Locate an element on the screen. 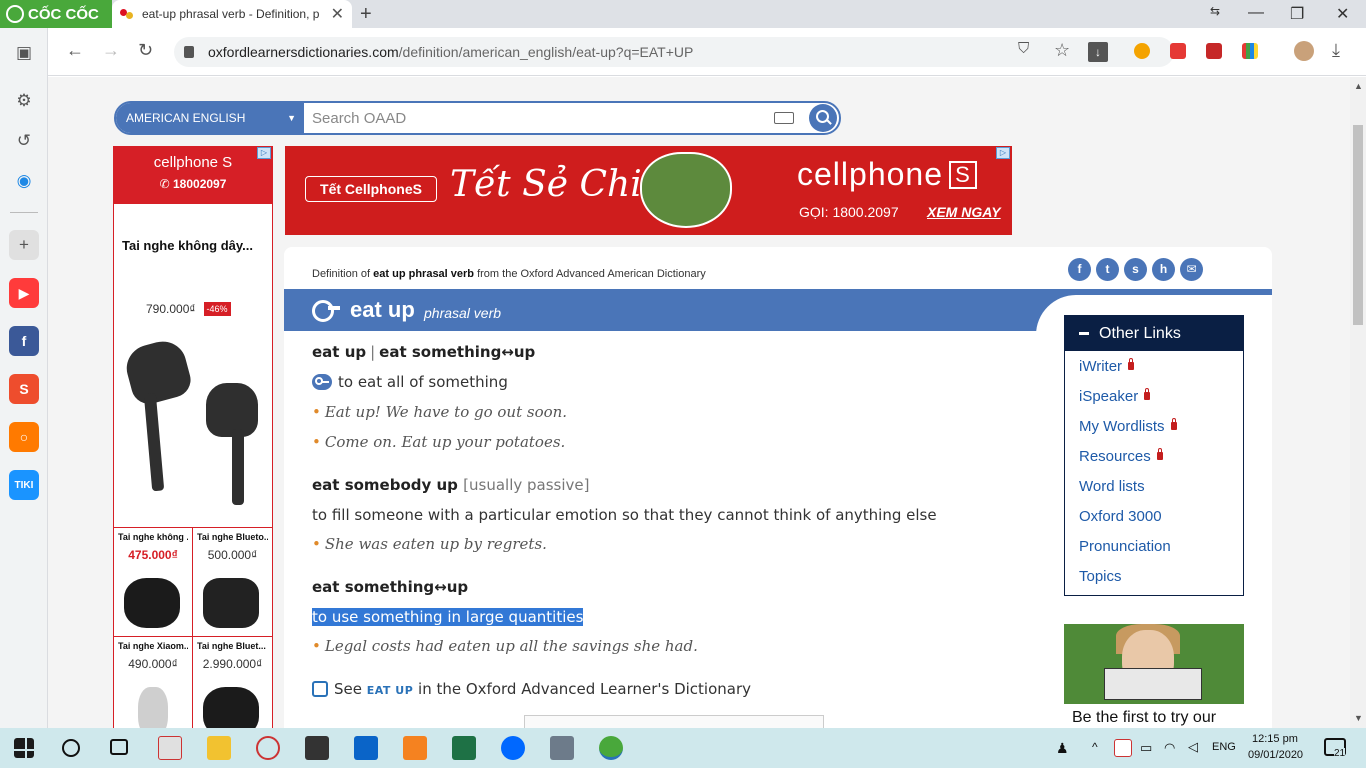  other-links-header: Other Links is located at coordinates (1154, 333).